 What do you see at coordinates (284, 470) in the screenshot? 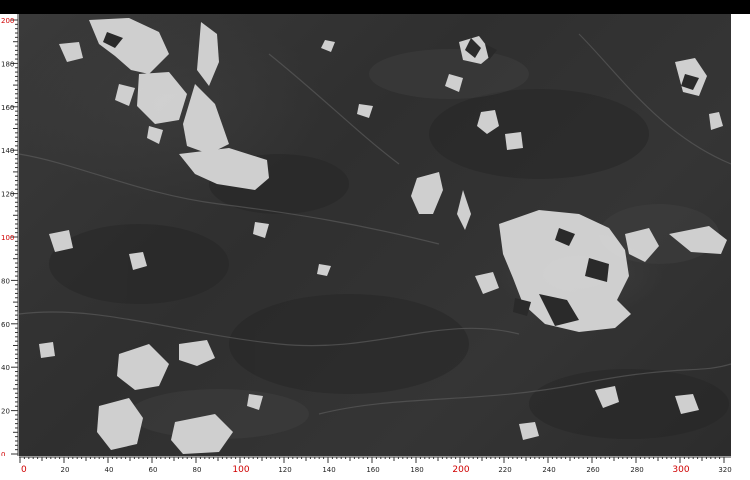
I see `bottom-ruler-label: 120` at bounding box center [284, 470].